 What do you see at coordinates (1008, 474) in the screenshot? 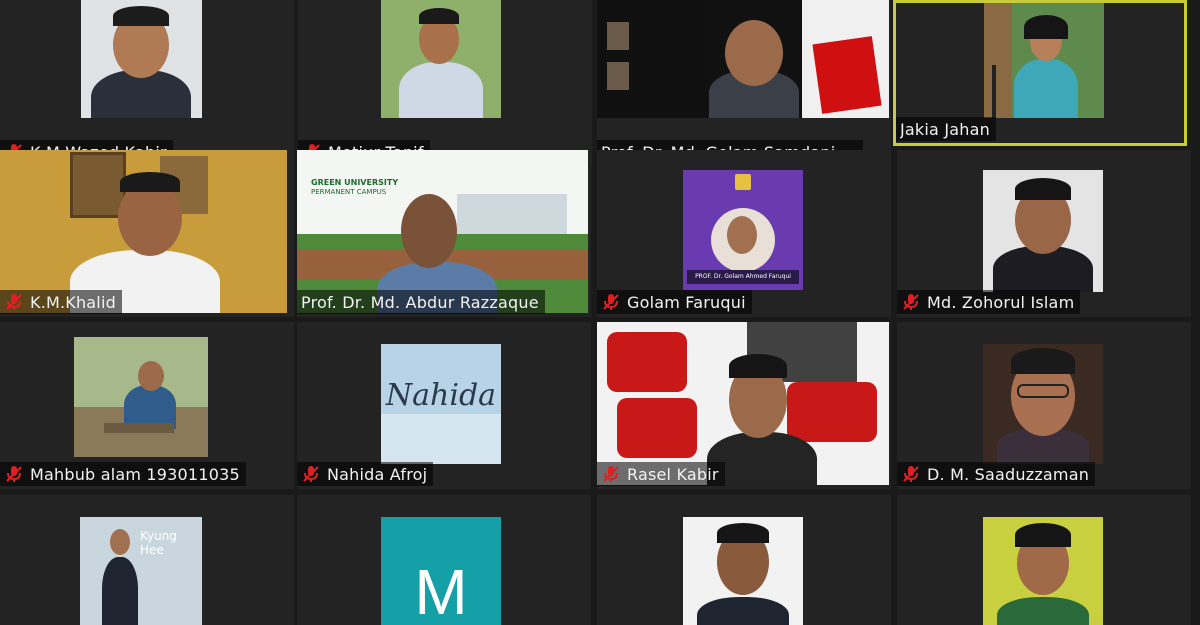
I see `participant-name: D. M. Saaduzzaman` at bounding box center [1008, 474].